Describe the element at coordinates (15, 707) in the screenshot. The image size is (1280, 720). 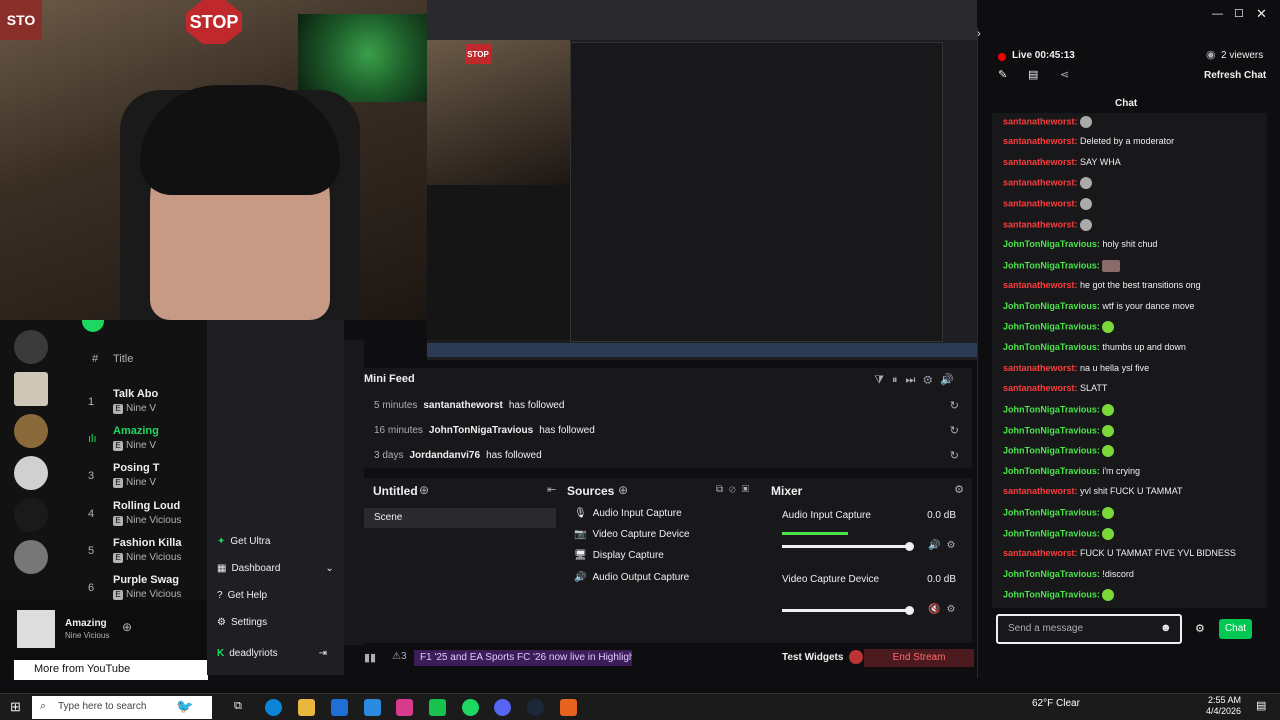
I see `windows-start-icon: ⊞` at that location.